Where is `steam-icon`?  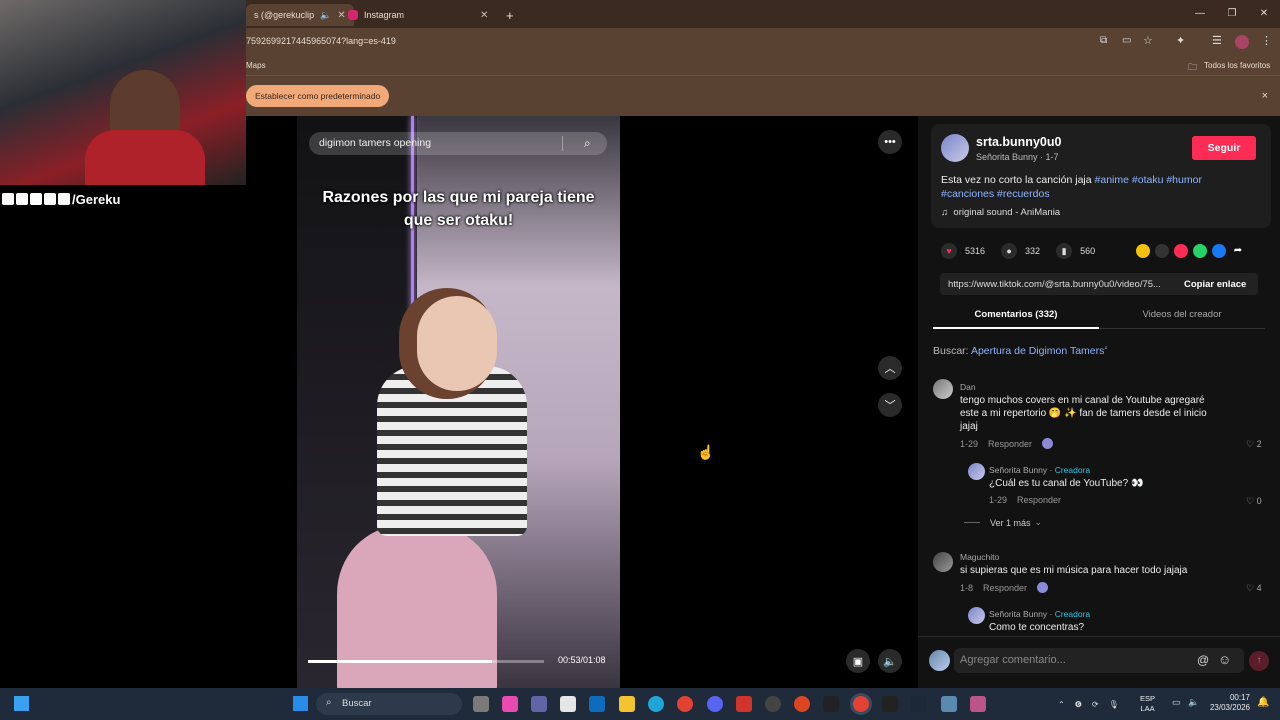 steam-icon is located at coordinates (919, 704).